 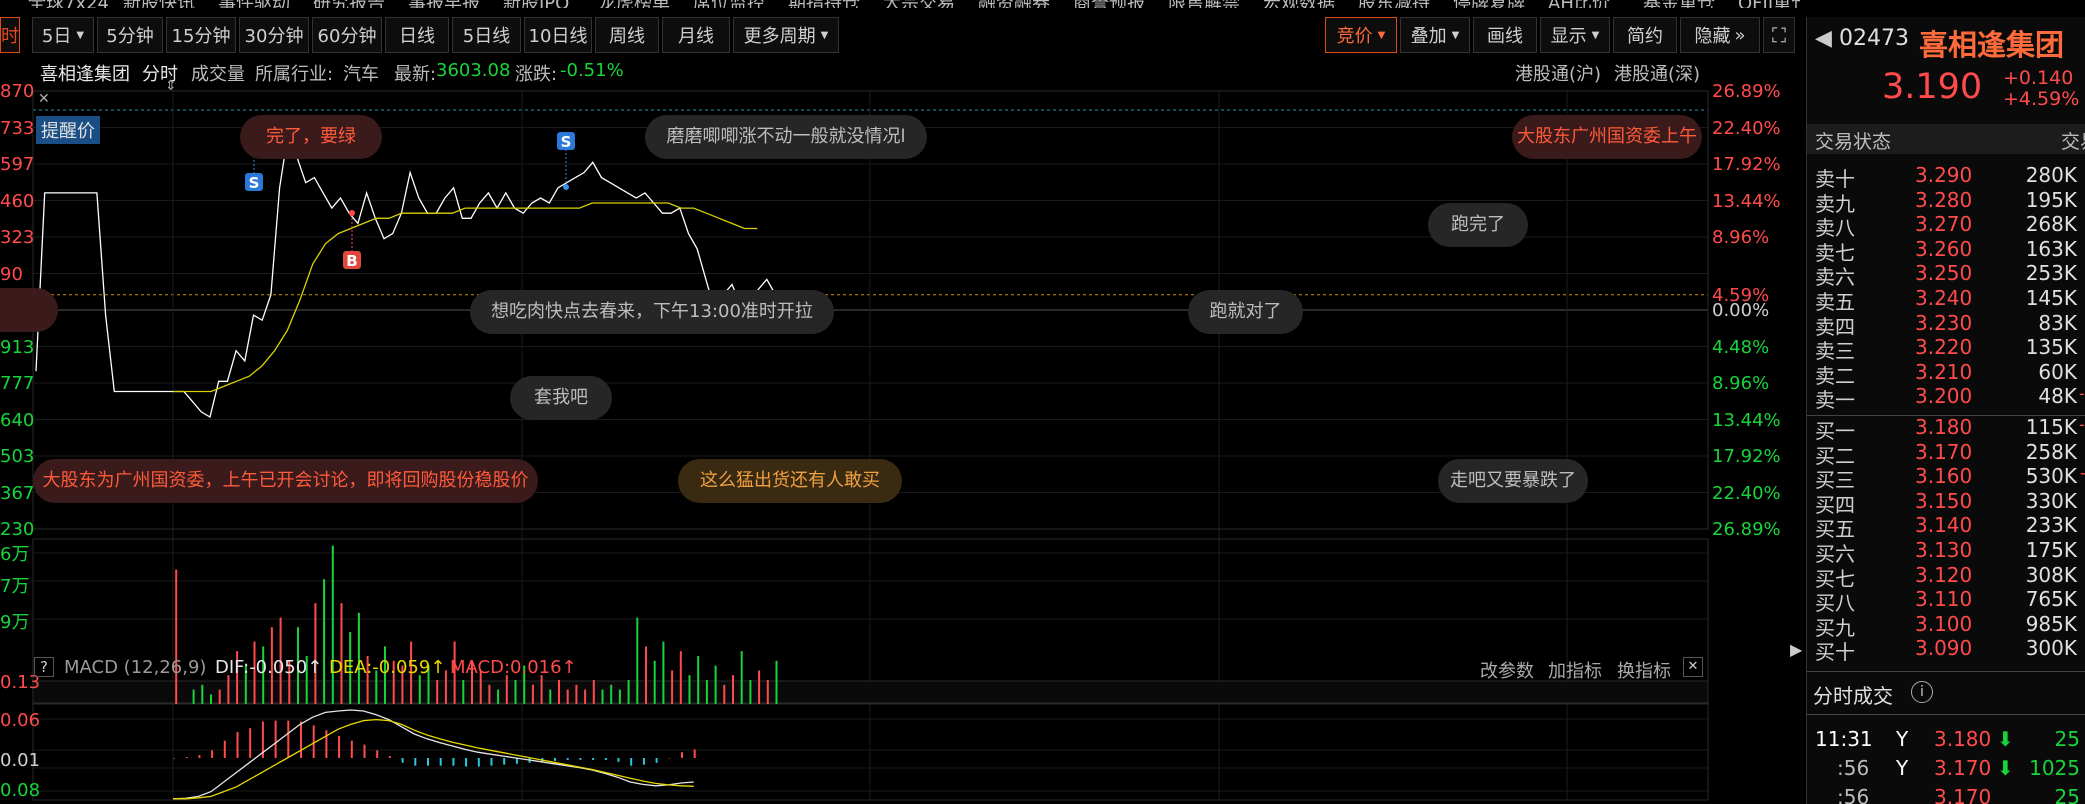 What do you see at coordinates (44, 99) in the screenshot?
I see `close-icon: ✕` at bounding box center [44, 99].